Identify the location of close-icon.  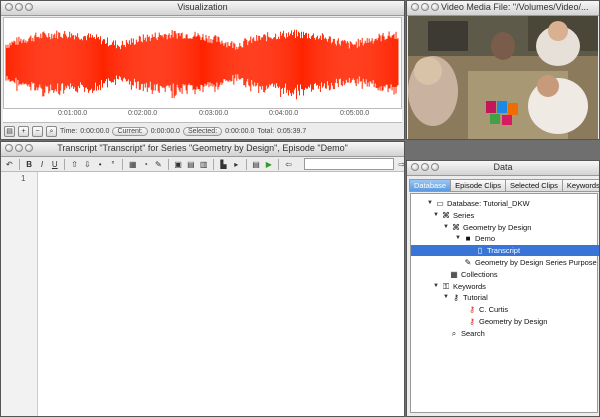
(415, 7).